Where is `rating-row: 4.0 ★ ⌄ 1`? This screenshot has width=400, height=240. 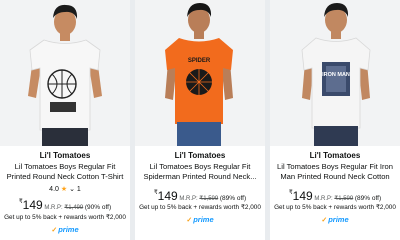
rating-row: 4.0 ★ ⌄ 1 is located at coordinates (65, 189).